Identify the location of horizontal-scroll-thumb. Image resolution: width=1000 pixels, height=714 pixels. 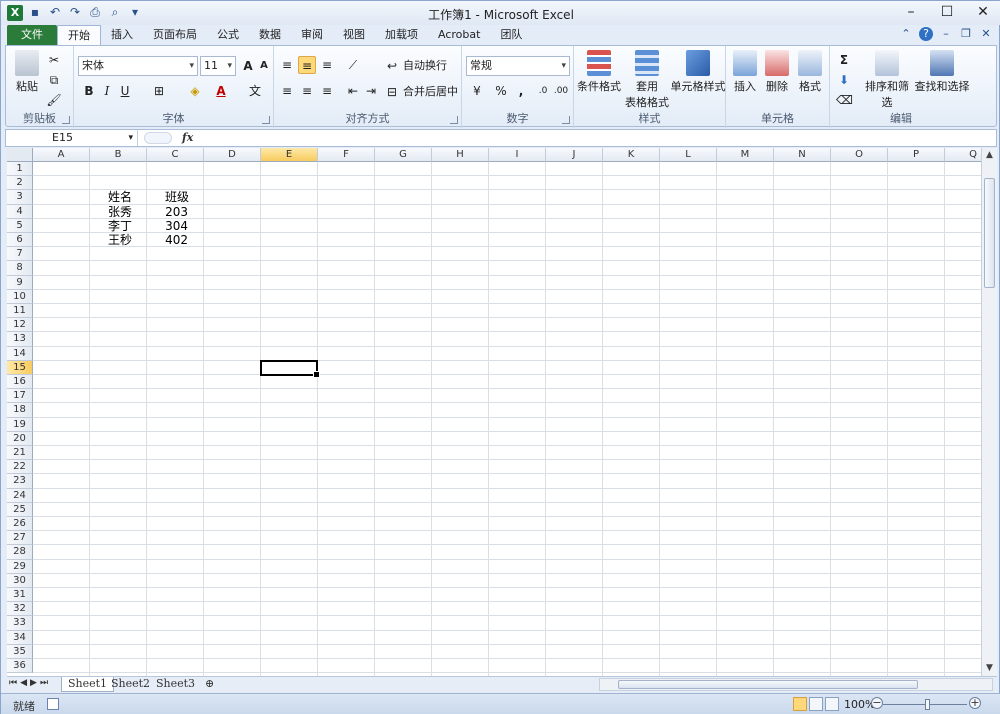
(768, 684).